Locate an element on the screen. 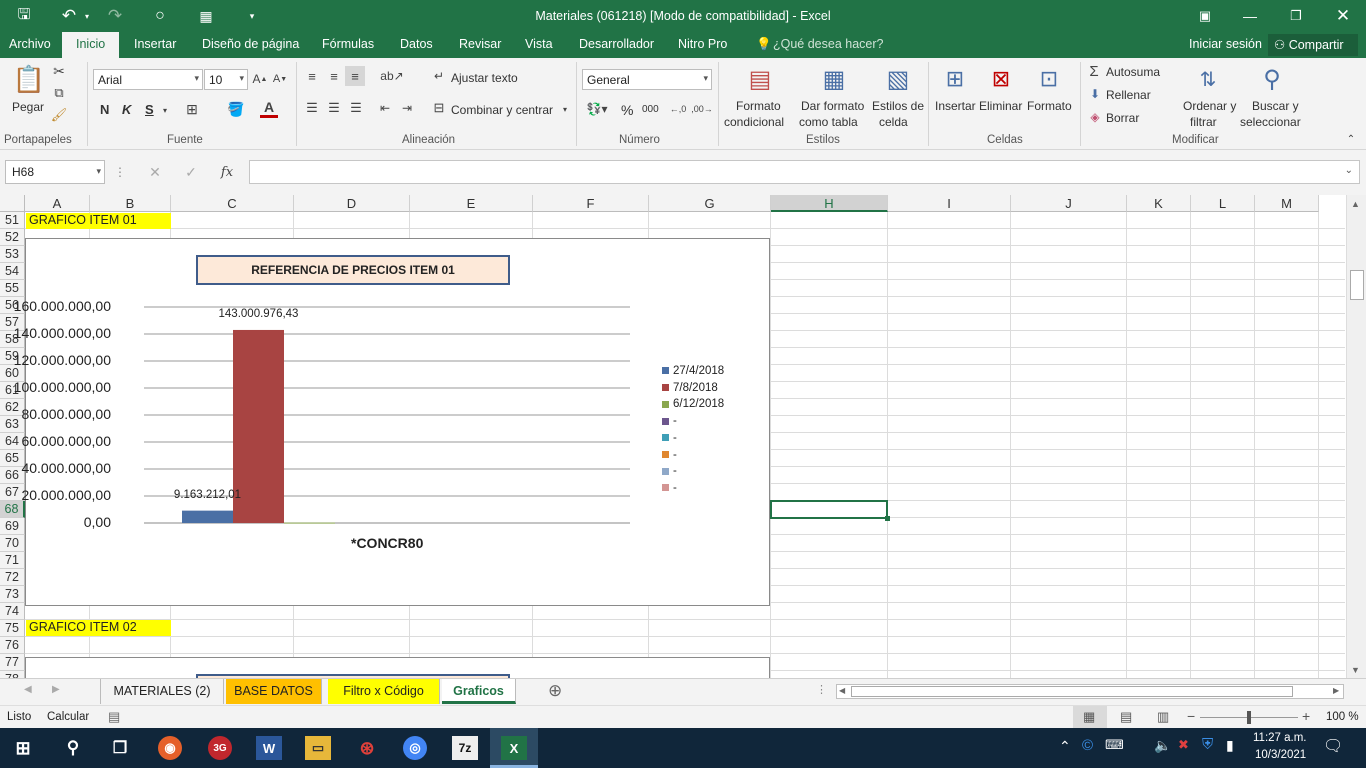 This screenshot has height=768, width=1366. clock-time: 11:27 a.m. is located at coordinates (1280, 738).